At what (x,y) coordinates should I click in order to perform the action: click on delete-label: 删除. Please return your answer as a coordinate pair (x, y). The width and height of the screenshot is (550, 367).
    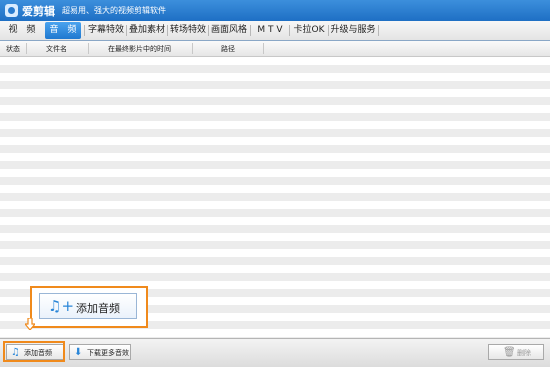
    Looking at the image, I should click on (524, 353).